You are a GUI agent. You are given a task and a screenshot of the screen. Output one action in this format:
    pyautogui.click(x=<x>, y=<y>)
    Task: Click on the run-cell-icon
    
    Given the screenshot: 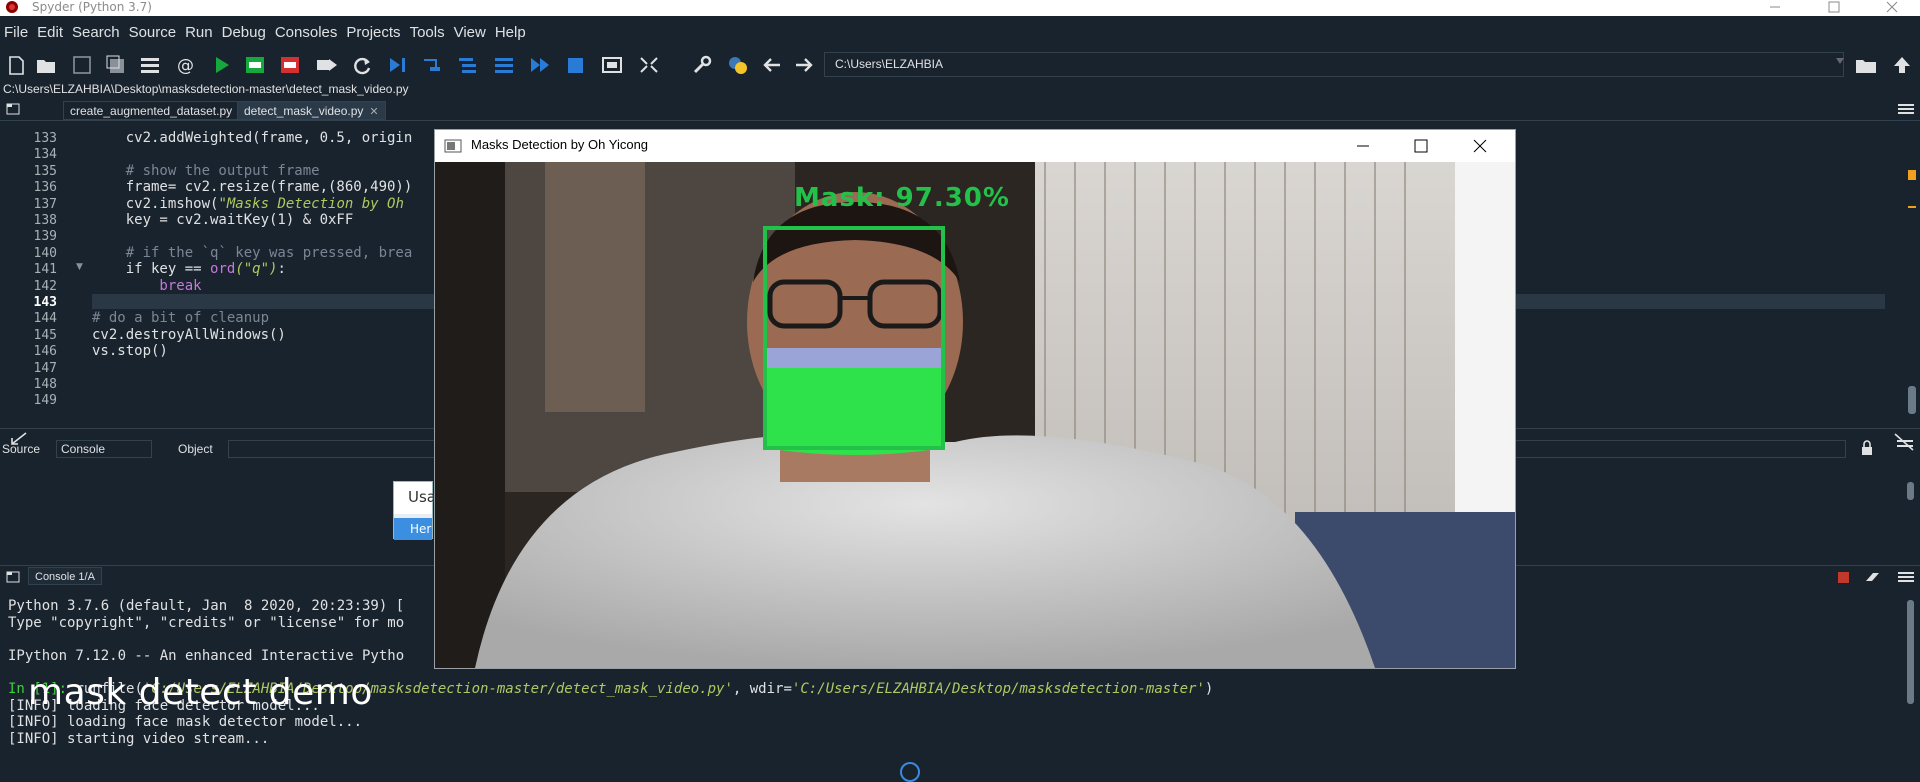 What is the action you would take?
    pyautogui.click(x=255, y=65)
    